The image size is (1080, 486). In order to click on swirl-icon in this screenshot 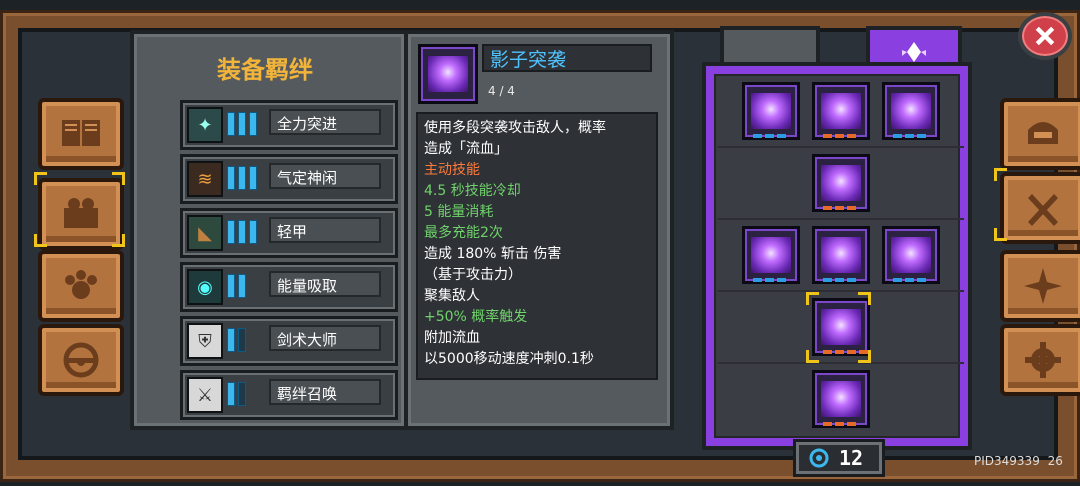, I will do `click(819, 458)`.